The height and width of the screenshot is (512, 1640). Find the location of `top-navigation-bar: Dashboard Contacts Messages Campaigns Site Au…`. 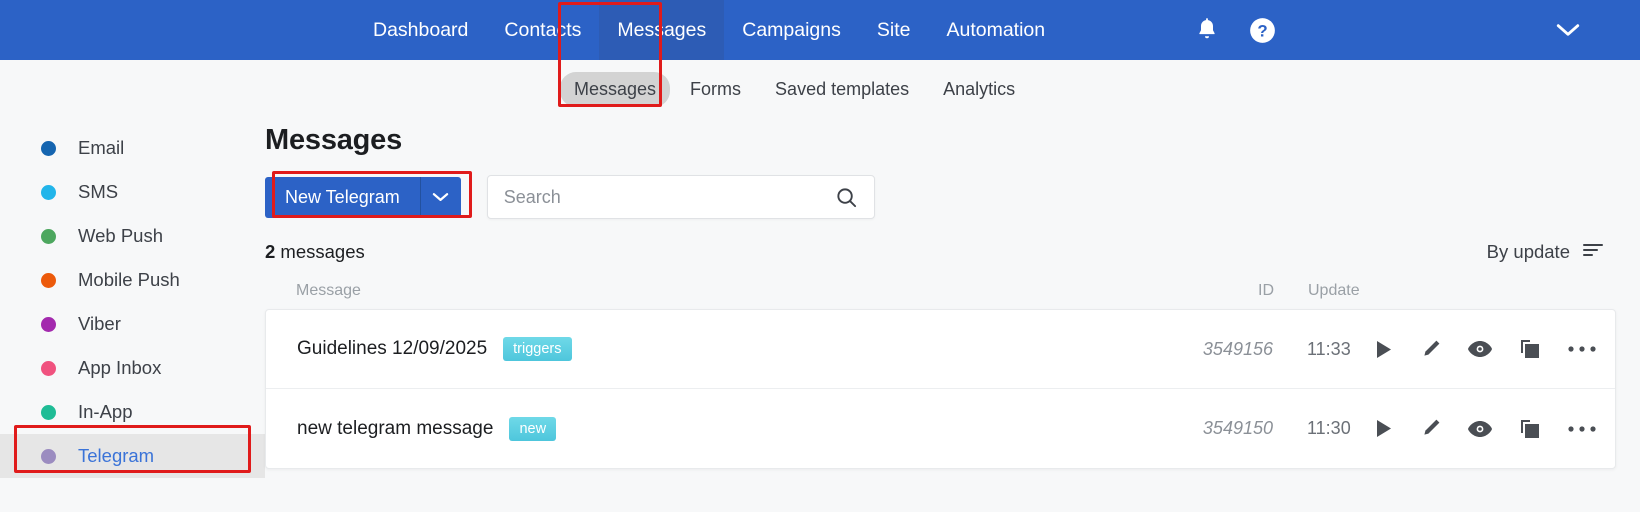

top-navigation-bar: Dashboard Contacts Messages Campaigns Site Au… is located at coordinates (820, 30).